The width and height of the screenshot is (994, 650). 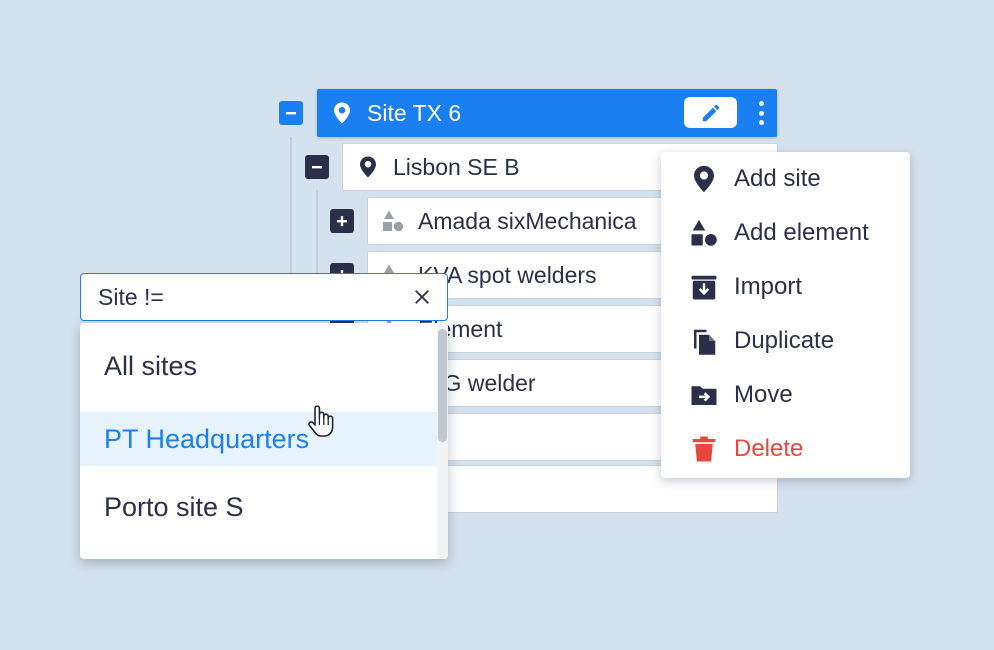 I want to click on menu-item-label: Import, so click(x=768, y=286).